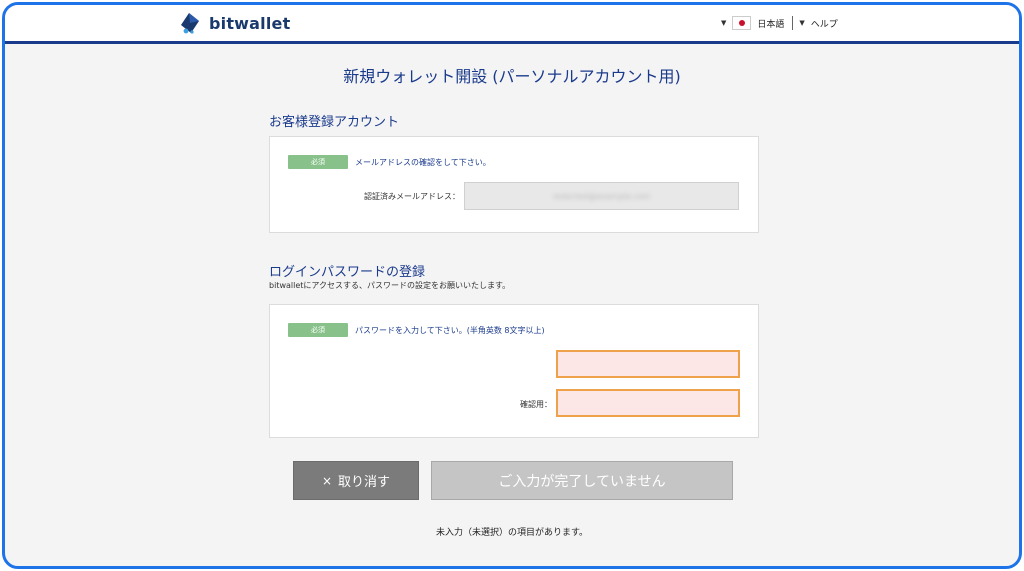 The image size is (1024, 571). I want to click on password-input, so click(648, 364).